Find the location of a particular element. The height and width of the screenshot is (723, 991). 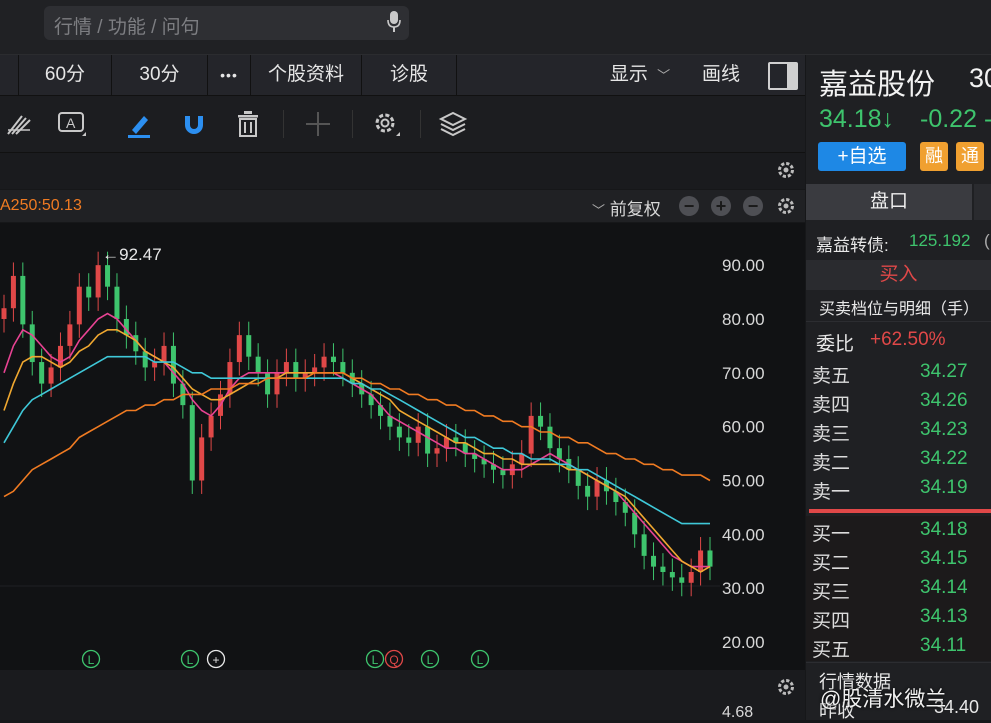

divider is located at coordinates (898, 321).